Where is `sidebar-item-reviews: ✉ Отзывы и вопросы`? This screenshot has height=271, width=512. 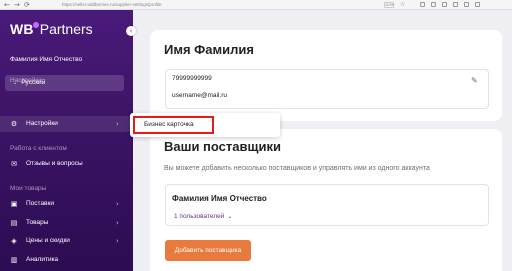
sidebar-item-reviews: ✉ Отзывы и вопросы is located at coordinates (66, 164).